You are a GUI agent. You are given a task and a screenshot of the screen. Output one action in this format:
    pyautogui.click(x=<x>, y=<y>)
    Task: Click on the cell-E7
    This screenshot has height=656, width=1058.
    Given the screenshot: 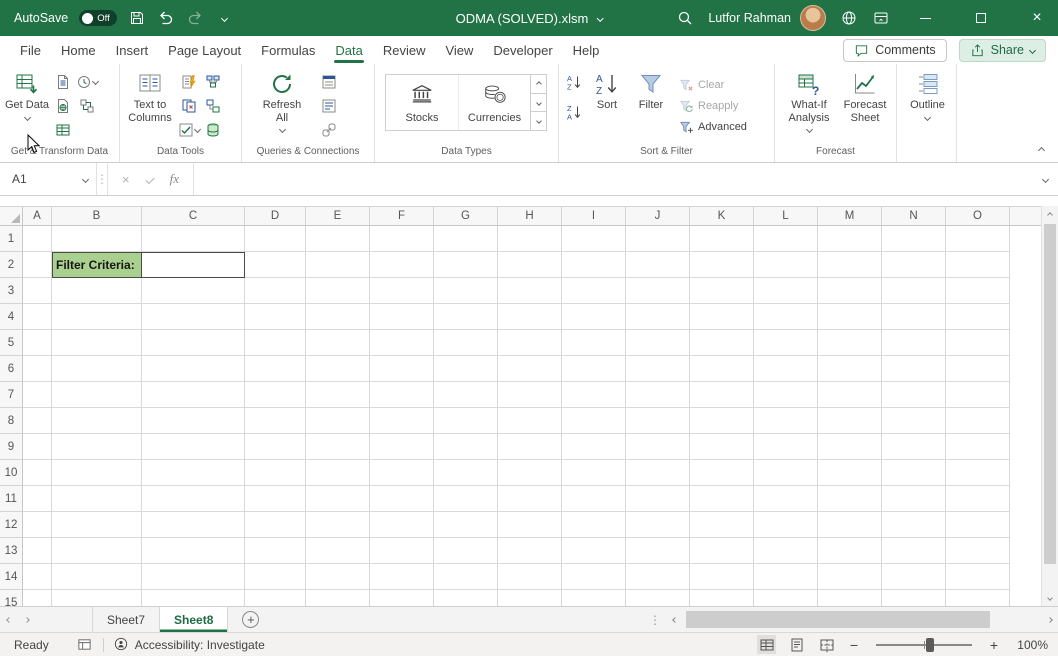 What is the action you would take?
    pyautogui.click(x=338, y=395)
    